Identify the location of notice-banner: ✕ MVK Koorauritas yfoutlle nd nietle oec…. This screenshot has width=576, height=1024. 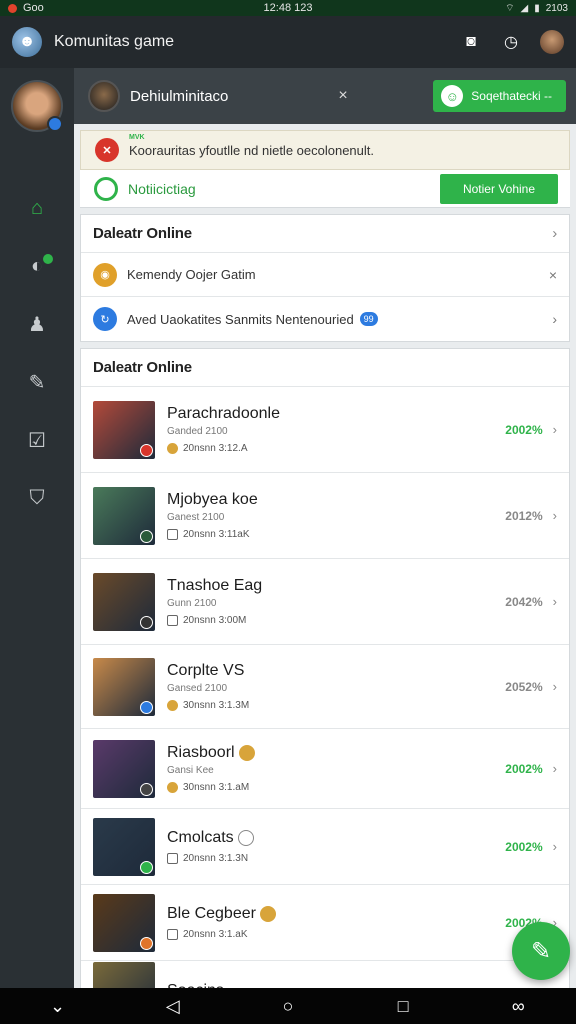
(325, 150).